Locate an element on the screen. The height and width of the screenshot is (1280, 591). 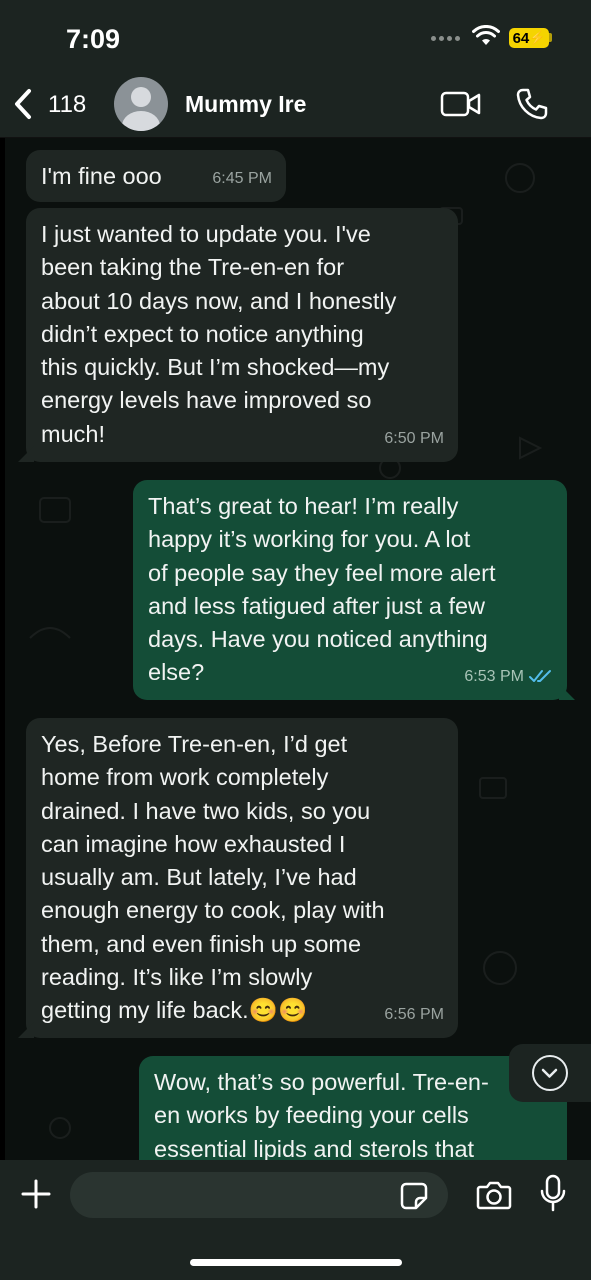
battery-tip is located at coordinates (550, 37).